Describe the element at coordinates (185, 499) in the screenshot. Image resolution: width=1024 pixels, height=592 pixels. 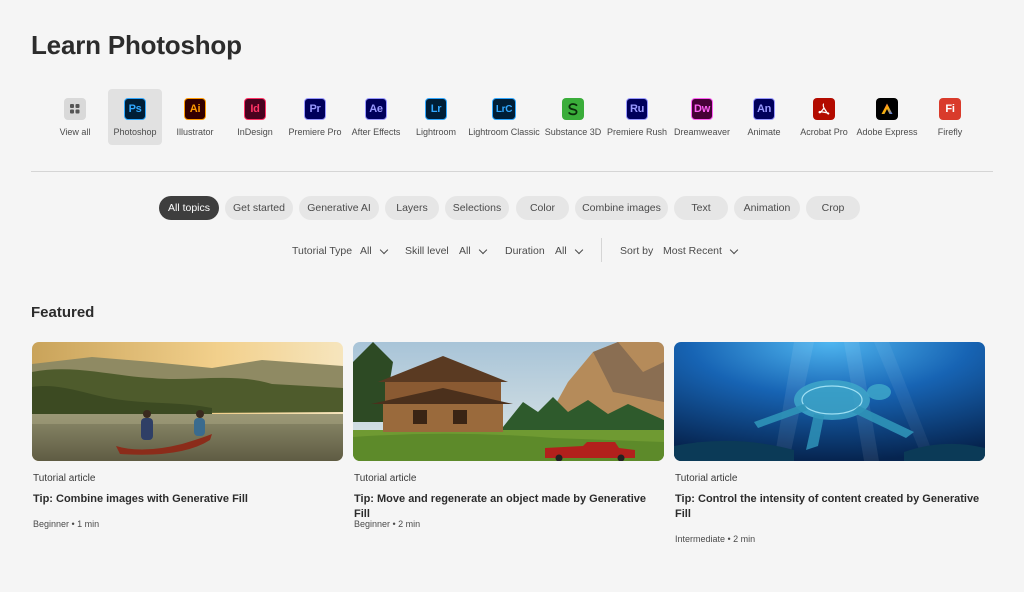
I see `card-title: Tip: Combine images with Generative Fill` at that location.